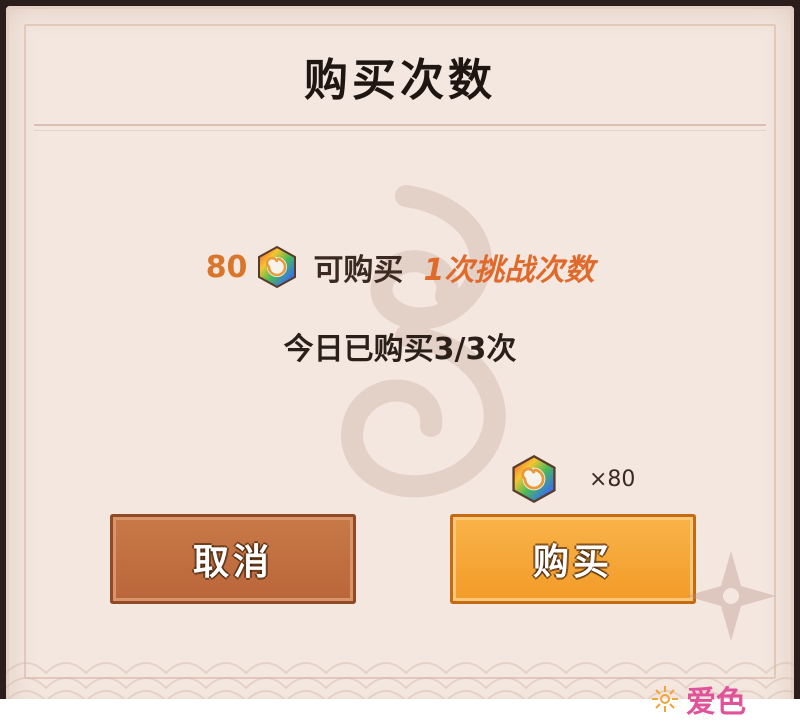  Describe the element at coordinates (572, 479) in the screenshot. I see `buy-cost: ×80` at that location.